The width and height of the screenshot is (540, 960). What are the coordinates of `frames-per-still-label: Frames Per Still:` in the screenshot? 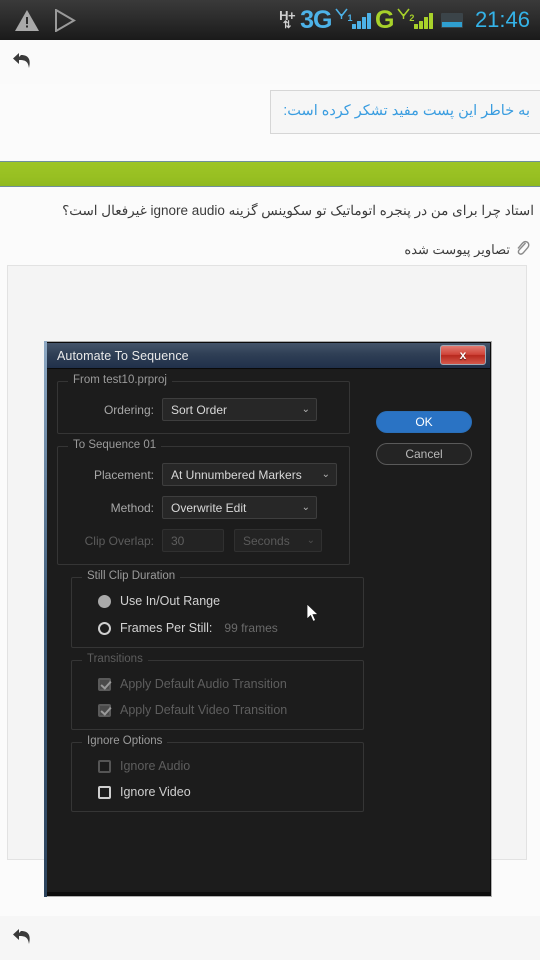 It's located at (166, 628).